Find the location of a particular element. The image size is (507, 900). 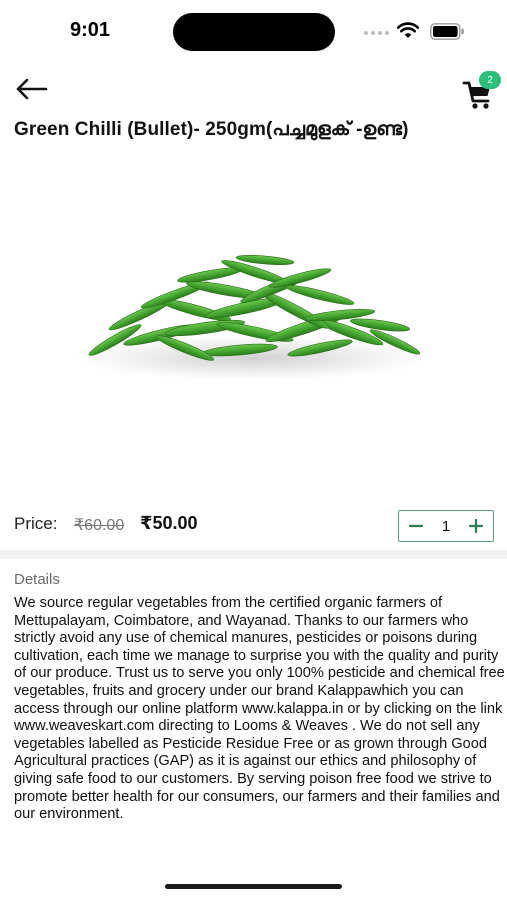

cellular-signal-icon is located at coordinates (376, 33).